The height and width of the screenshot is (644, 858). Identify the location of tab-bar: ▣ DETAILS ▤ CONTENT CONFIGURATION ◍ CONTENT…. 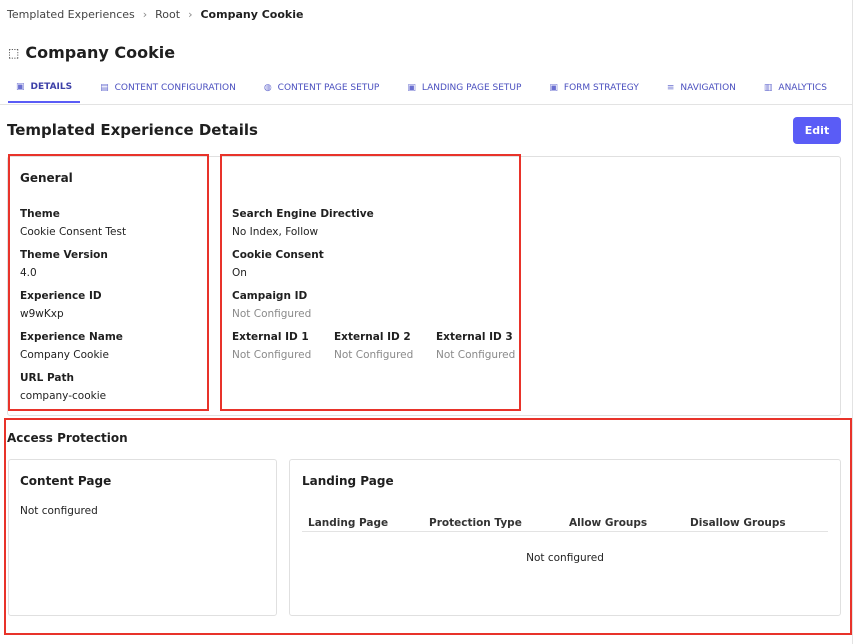
(427, 91).